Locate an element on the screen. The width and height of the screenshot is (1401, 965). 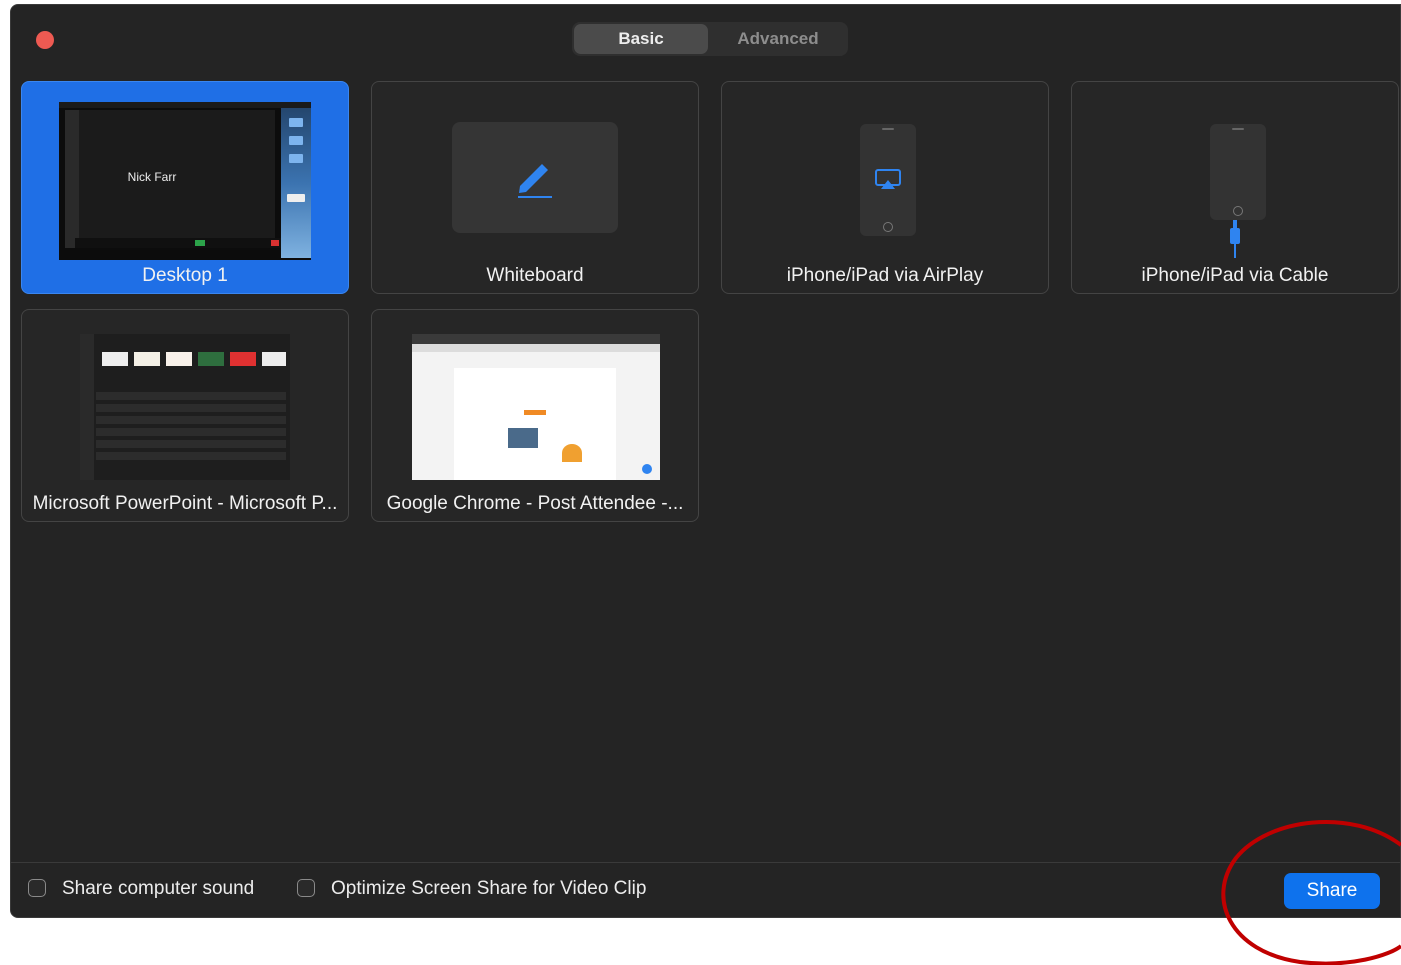
share-tile-airplay: iPhone/iPad via AirPlay is located at coordinates (885, 187).